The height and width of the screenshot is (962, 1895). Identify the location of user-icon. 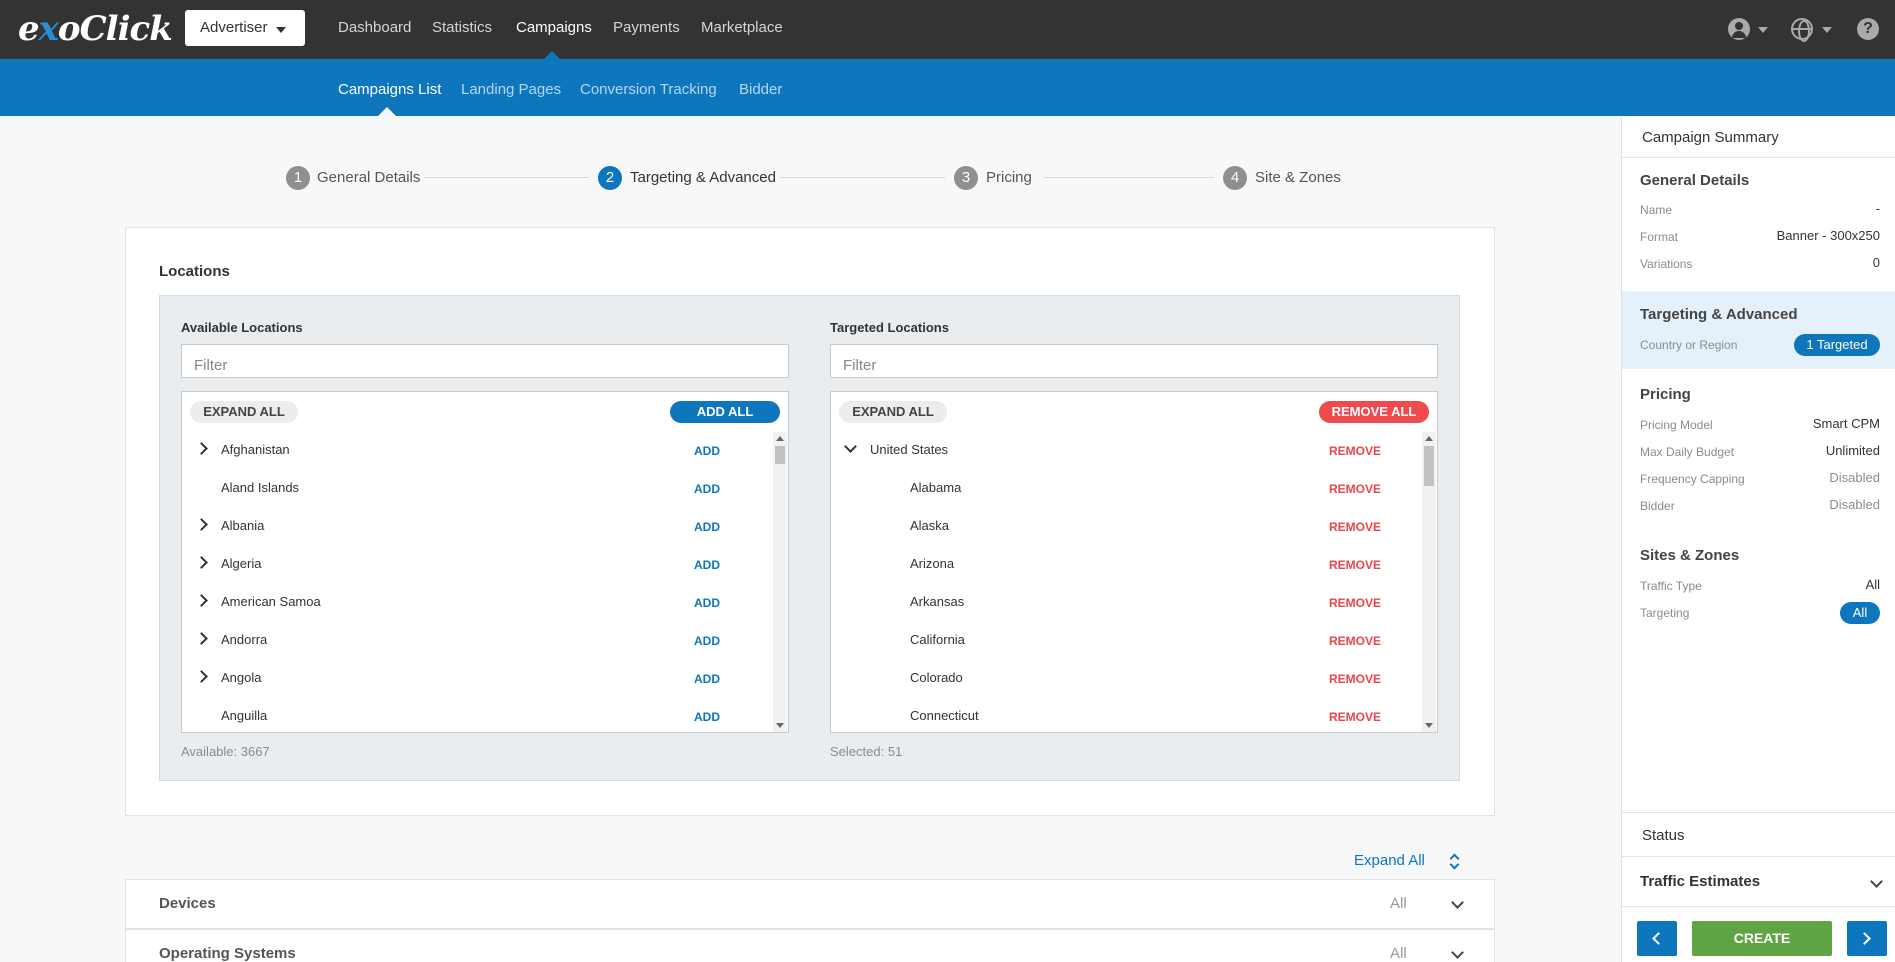
(1739, 29).